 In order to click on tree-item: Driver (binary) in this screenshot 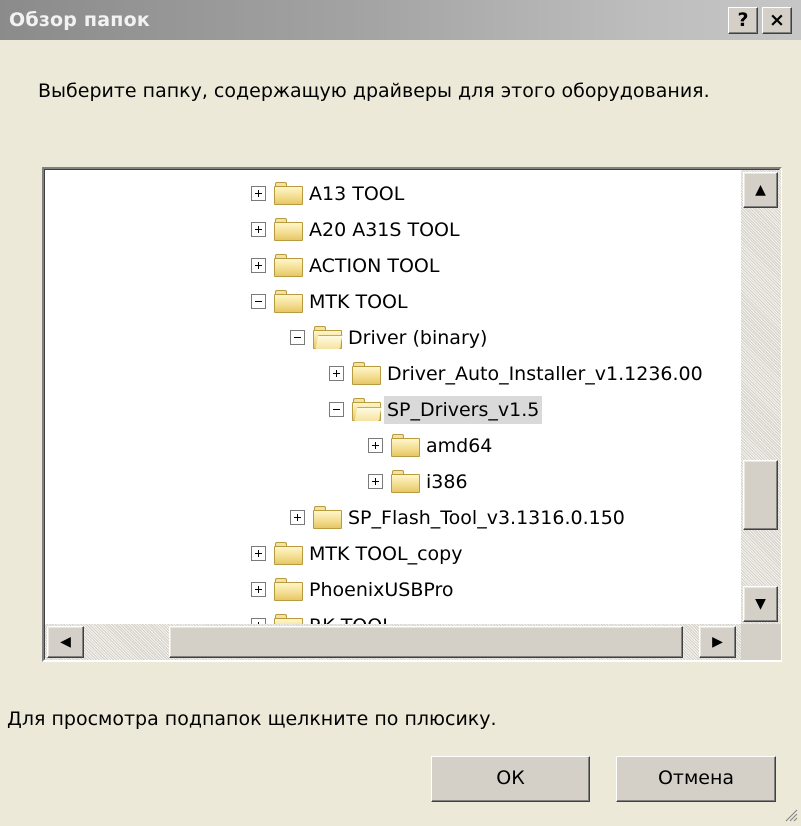, I will do `click(393, 338)`.